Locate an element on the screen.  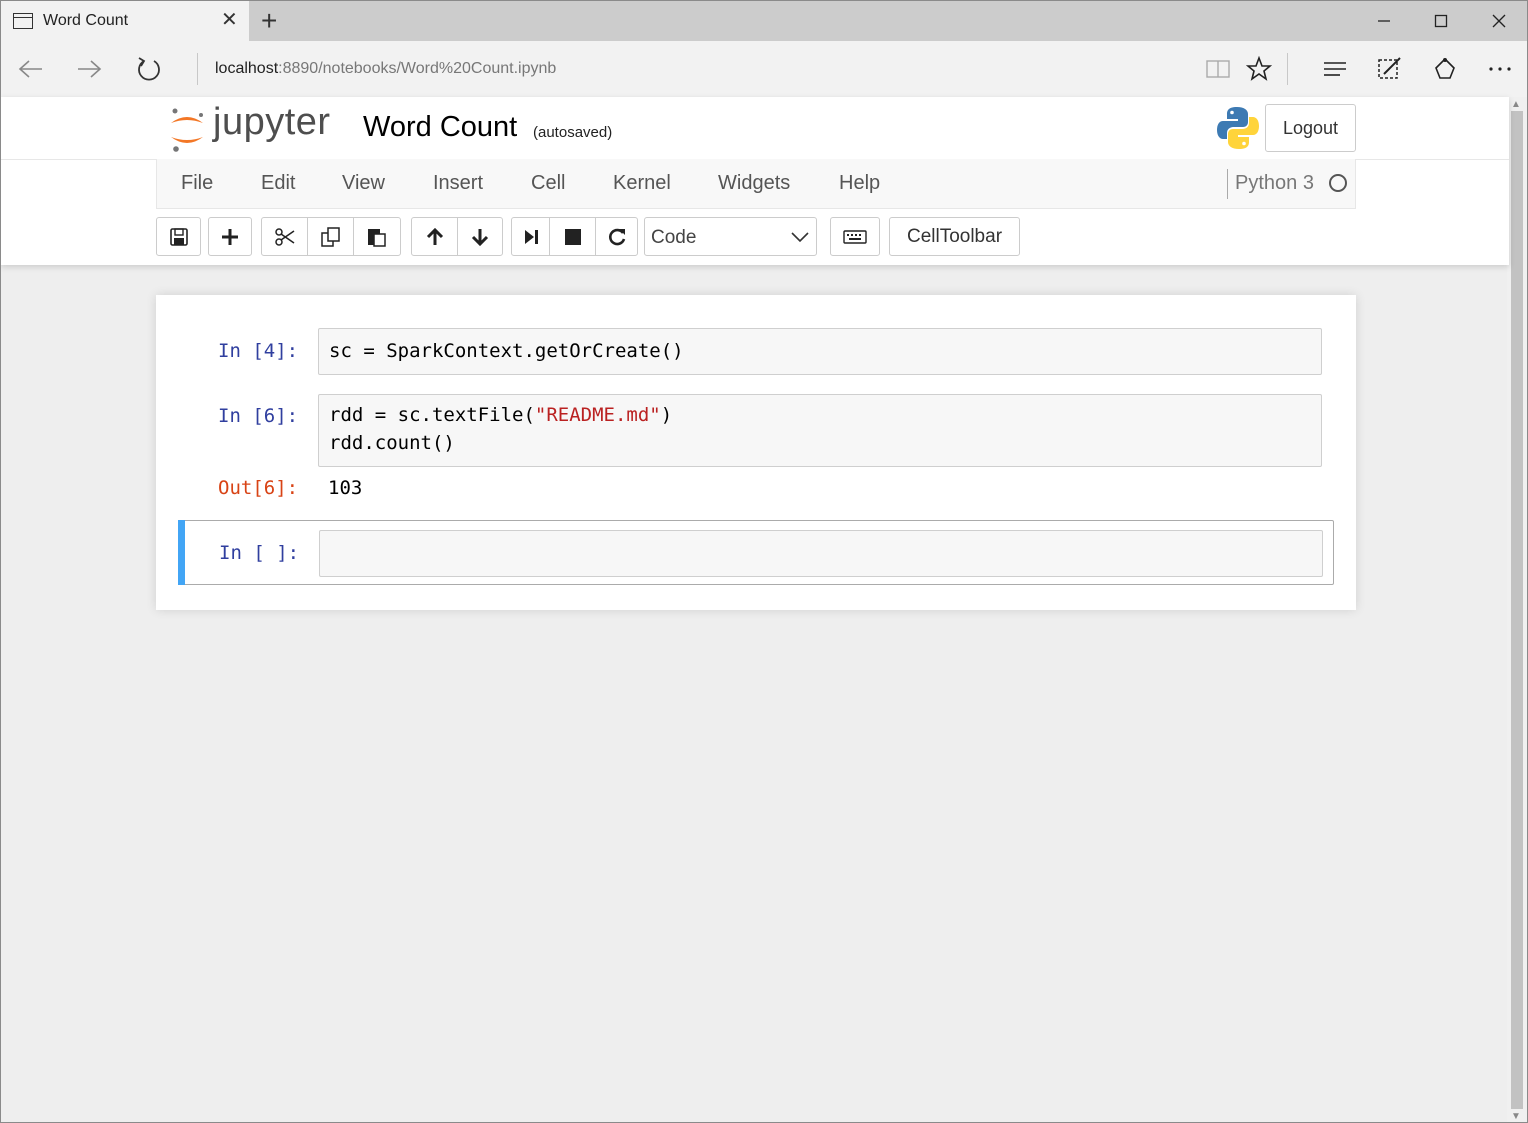
cell-type-select: Code is located at coordinates (730, 236).